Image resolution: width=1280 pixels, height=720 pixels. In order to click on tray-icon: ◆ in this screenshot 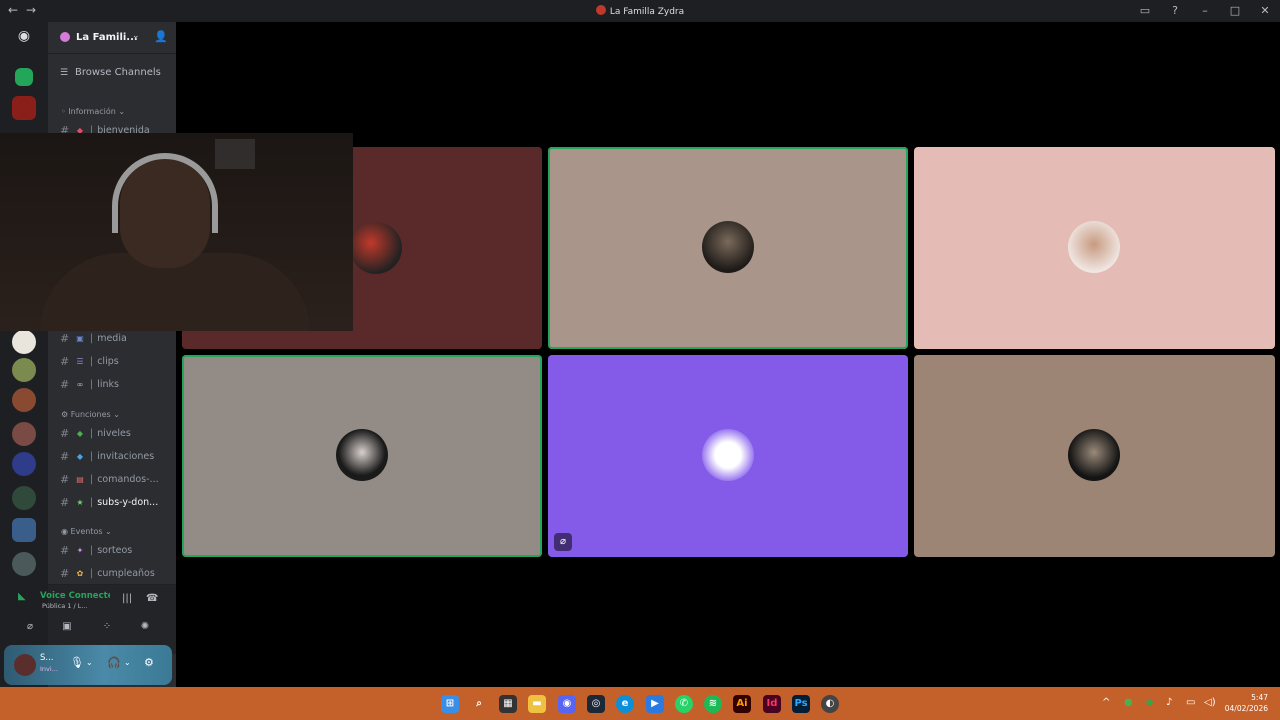, I will do `click(1150, 702)`.